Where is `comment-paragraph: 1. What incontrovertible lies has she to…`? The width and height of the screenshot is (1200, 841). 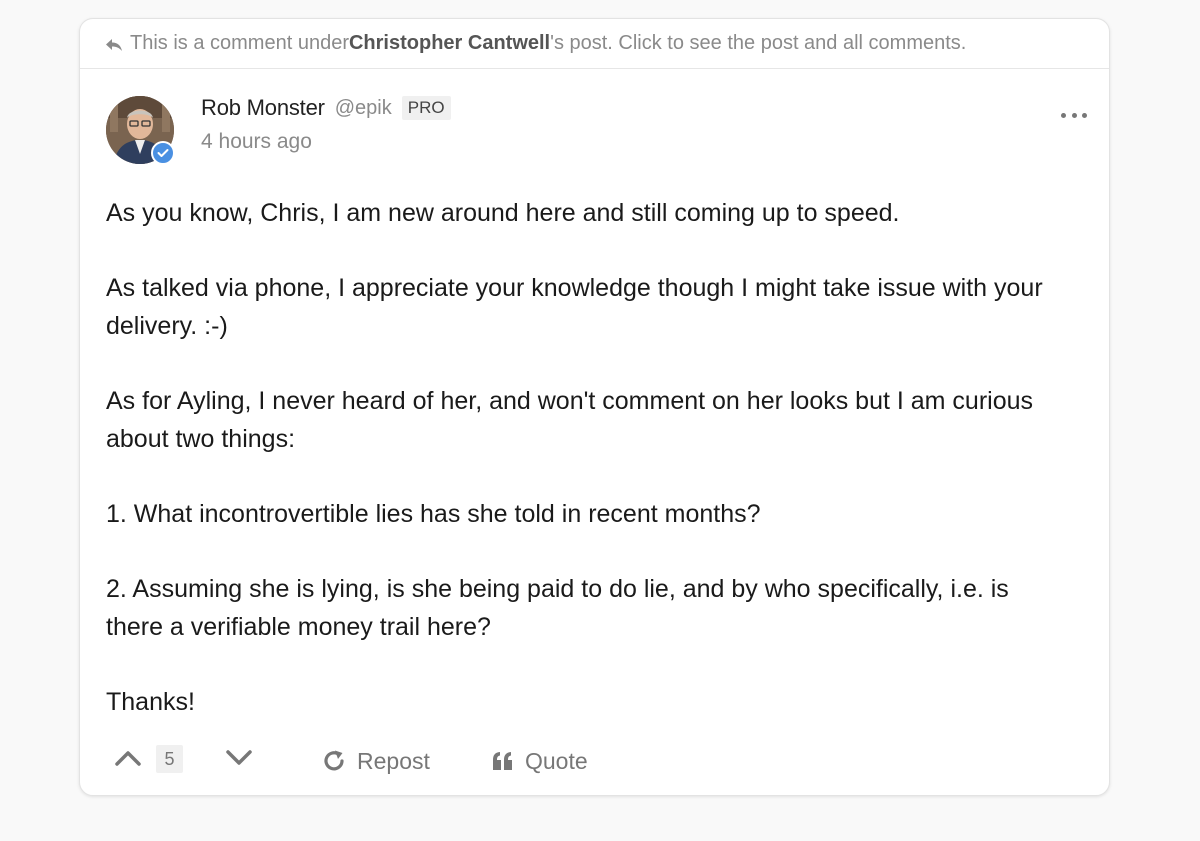
comment-paragraph: 1. What incontrovertible lies has she to… is located at coordinates (433, 514).